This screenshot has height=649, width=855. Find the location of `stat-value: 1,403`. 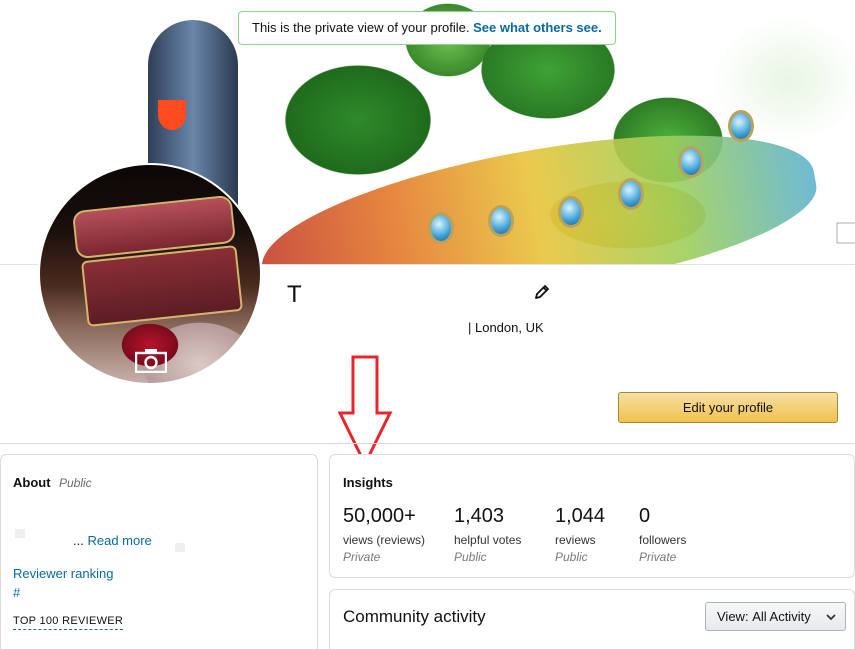

stat-value: 1,403 is located at coordinates (479, 516).